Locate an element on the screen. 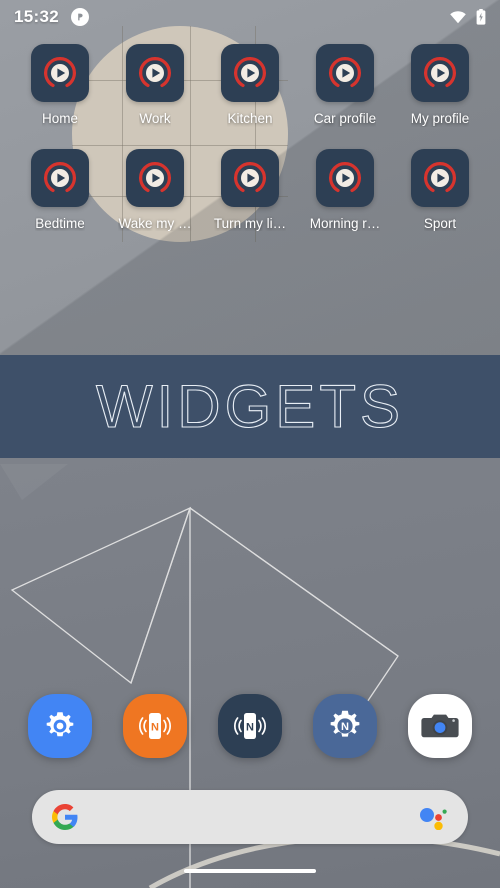  app-shortcut-sport: Sport is located at coordinates (440, 190).